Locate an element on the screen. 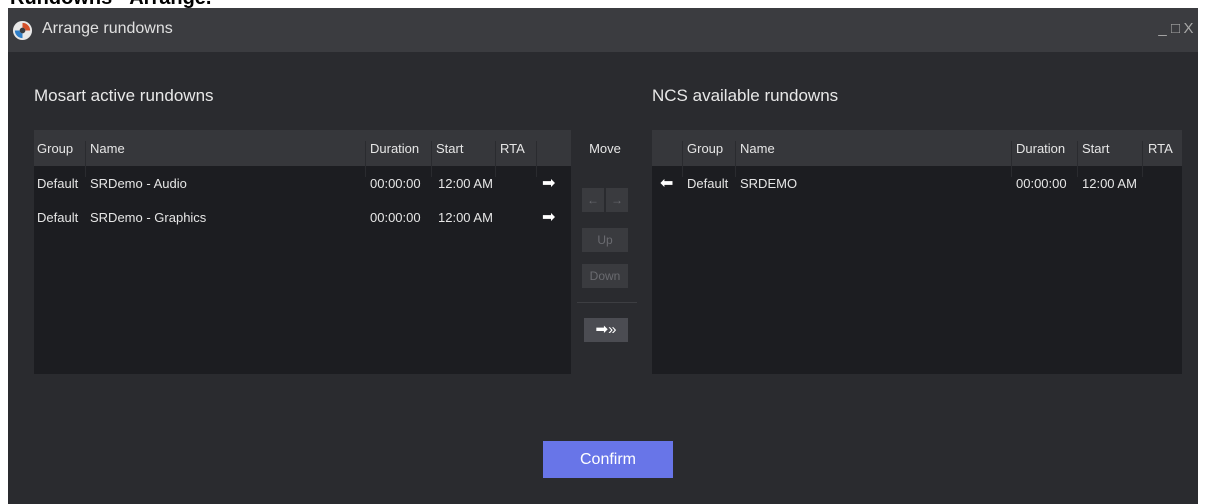  maximize-button: □ is located at coordinates (1175, 28).